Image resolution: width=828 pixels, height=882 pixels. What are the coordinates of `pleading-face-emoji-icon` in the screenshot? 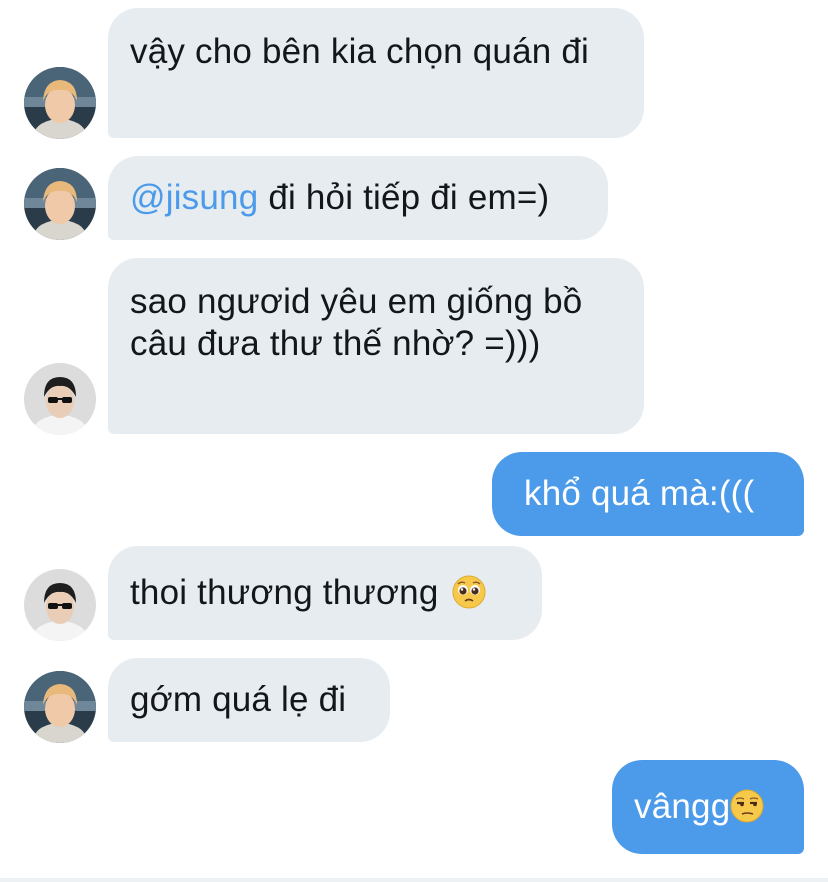 It's located at (469, 592).